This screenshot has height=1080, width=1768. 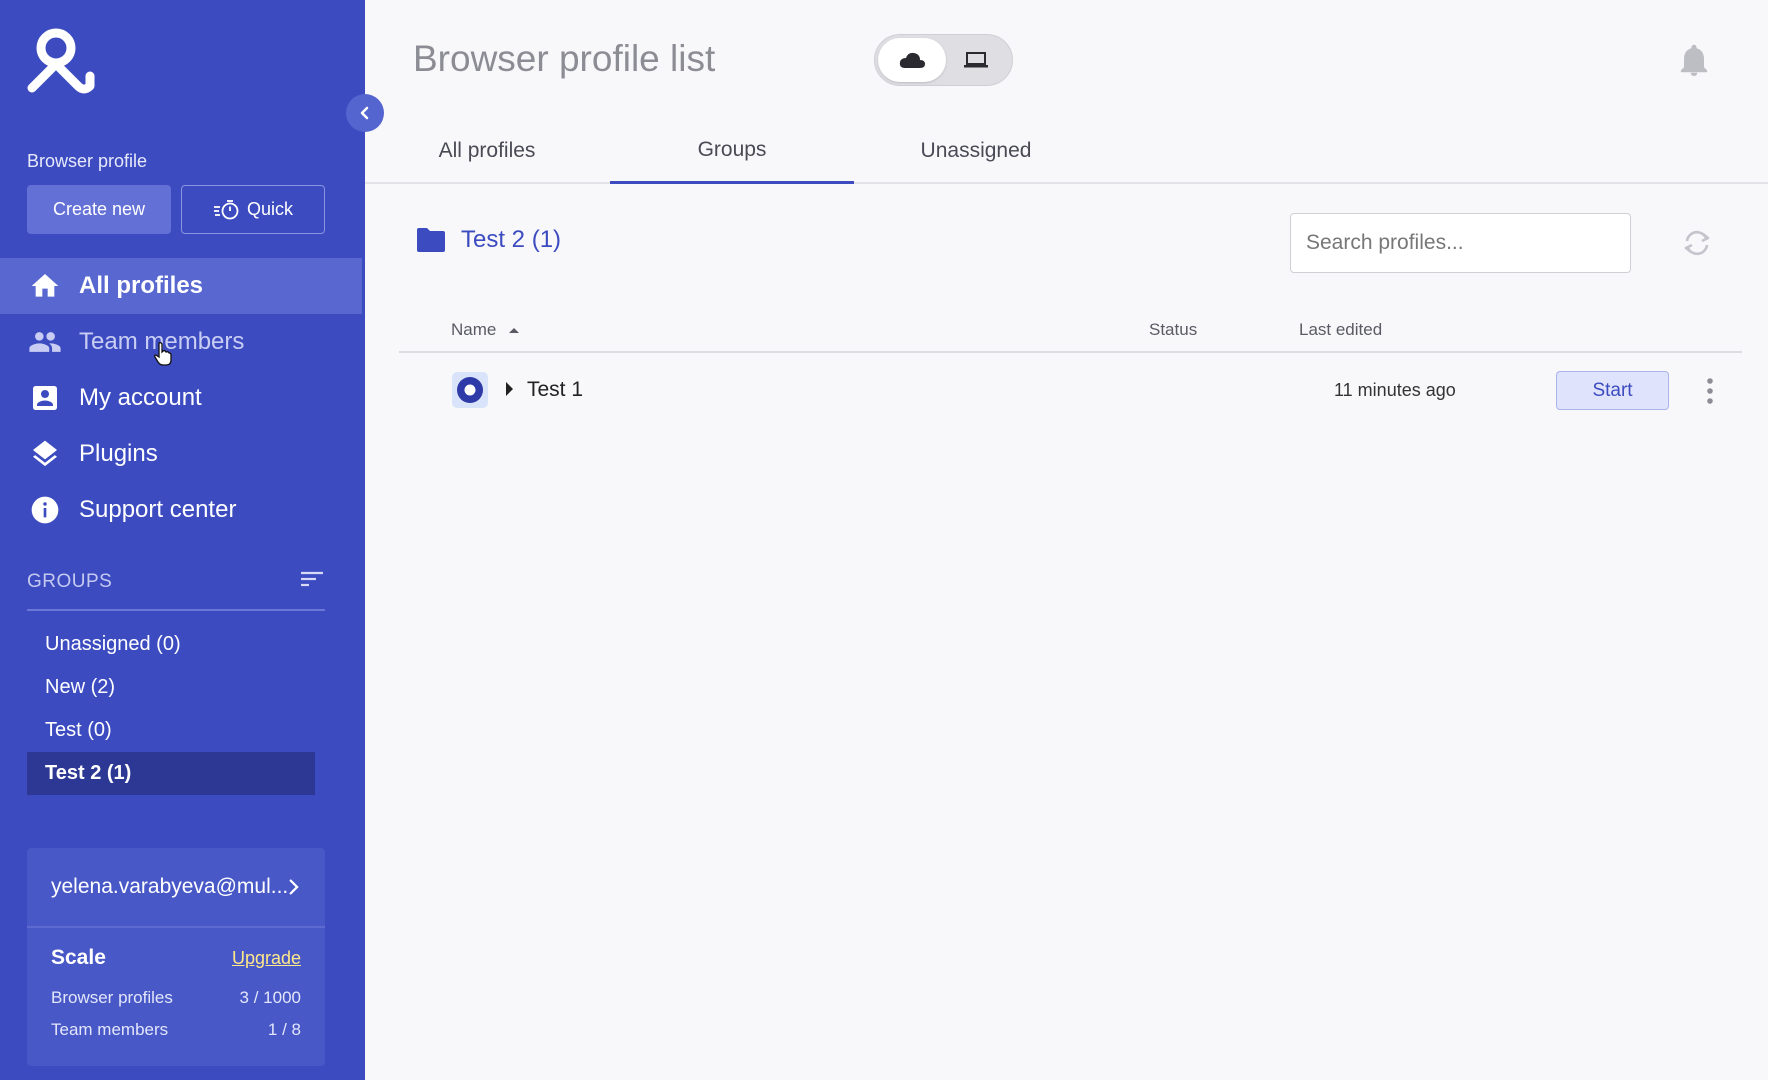 What do you see at coordinates (176, 949) in the screenshot?
I see `plan-row: Scale Upgrade` at bounding box center [176, 949].